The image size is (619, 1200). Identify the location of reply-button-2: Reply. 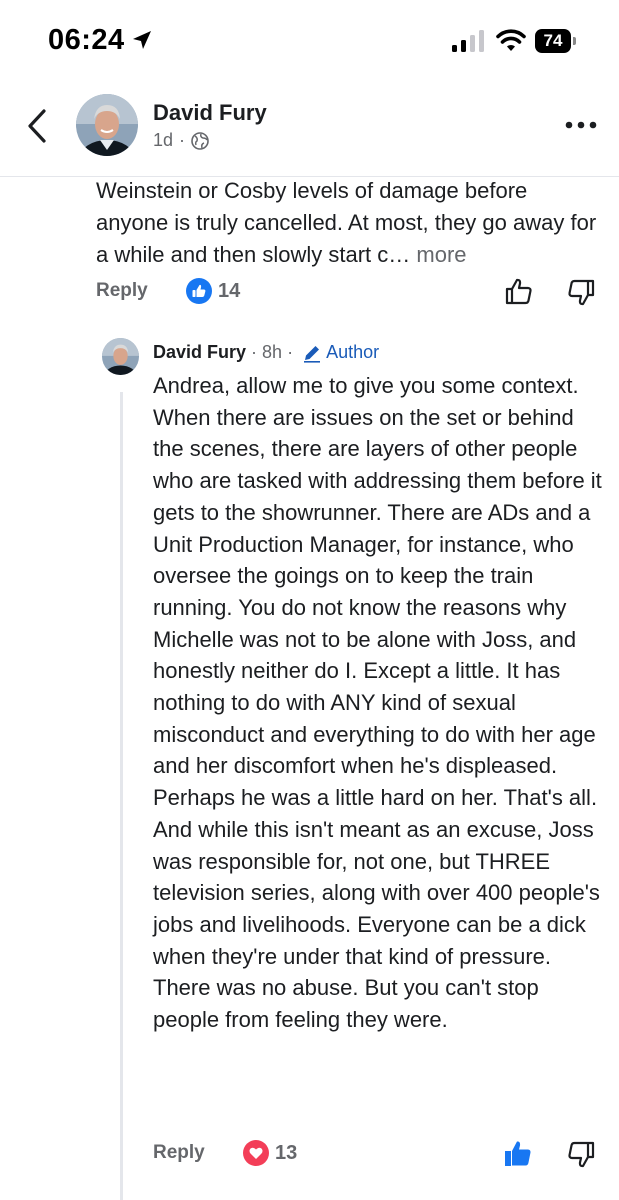
(179, 1153).